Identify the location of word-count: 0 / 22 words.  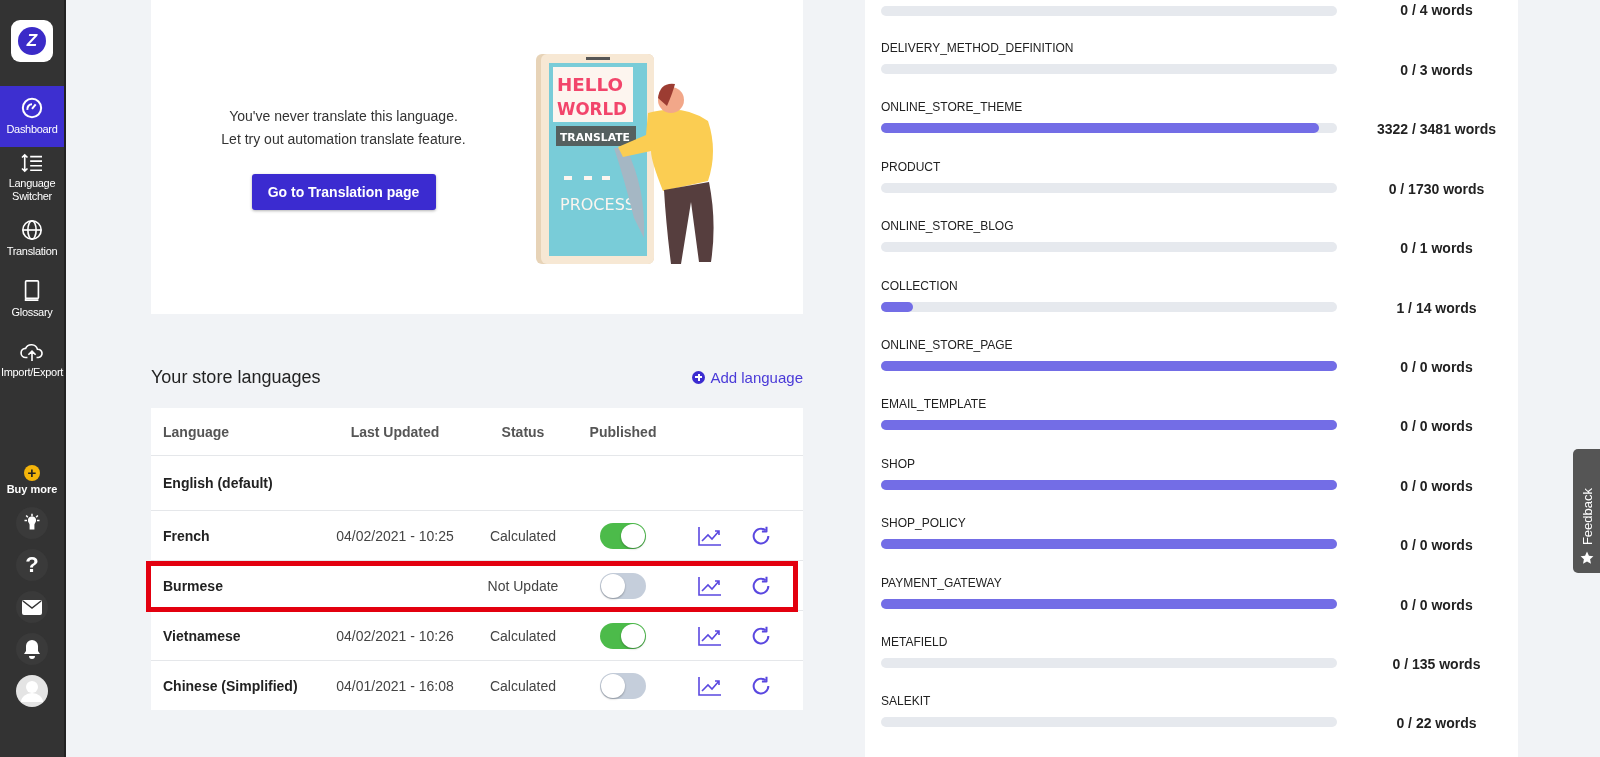
(1436, 723).